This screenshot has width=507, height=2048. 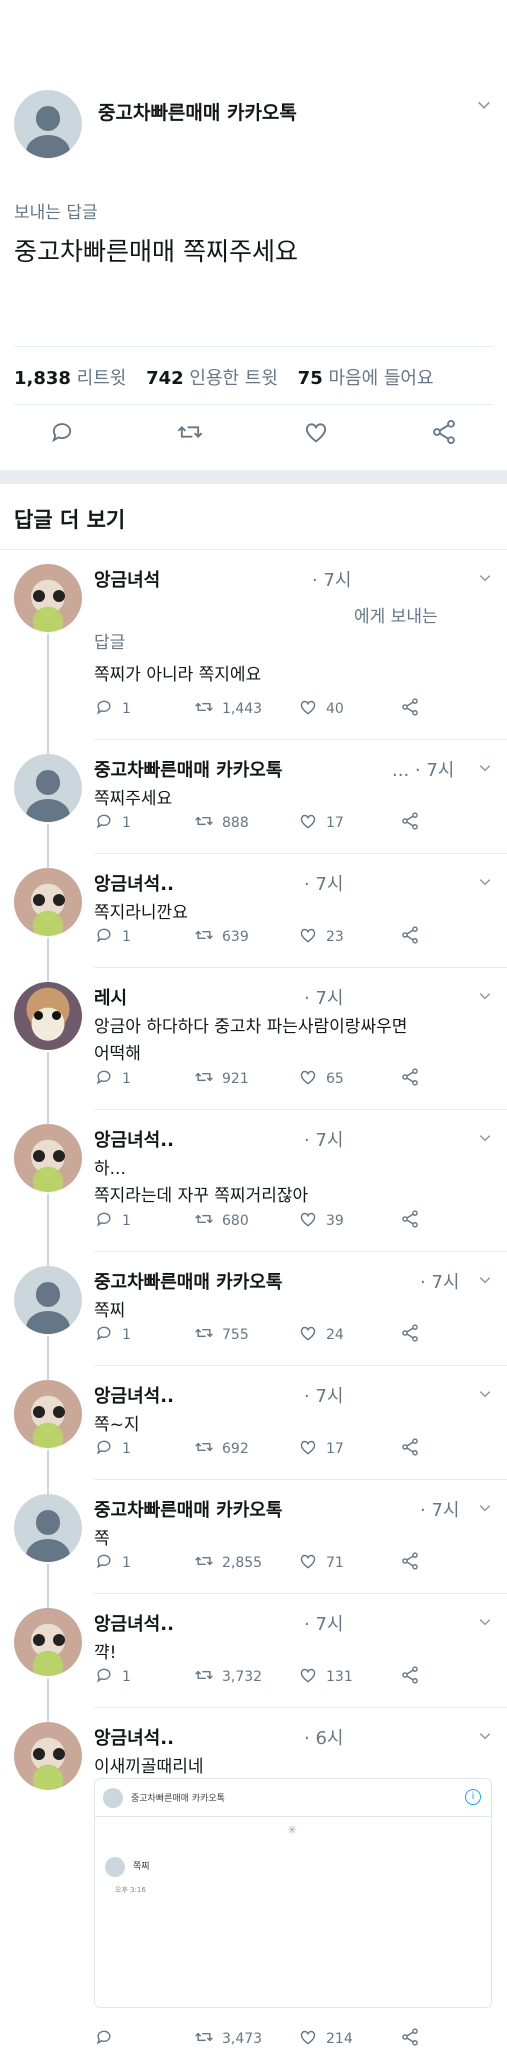 What do you see at coordinates (228, 709) in the screenshot?
I see `retweet-button: 1,443` at bounding box center [228, 709].